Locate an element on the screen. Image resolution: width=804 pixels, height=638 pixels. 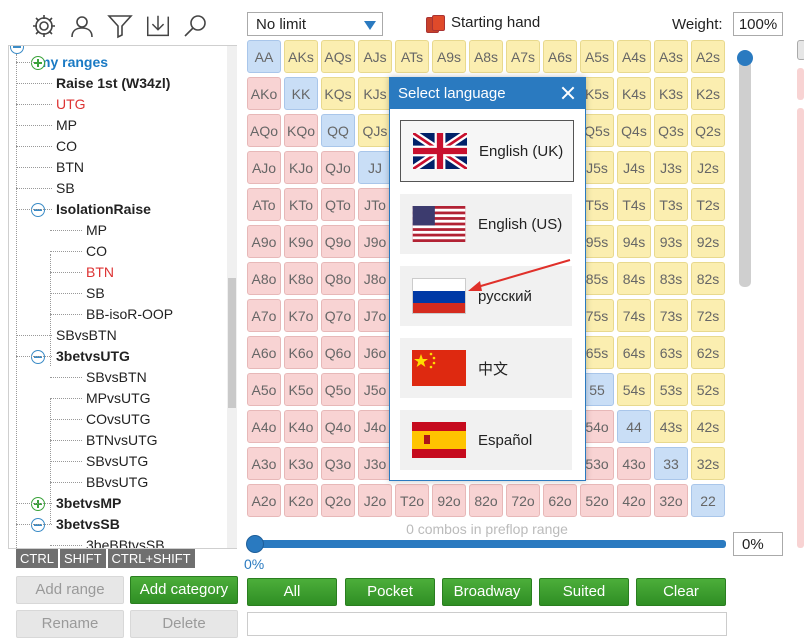
tree-item: 3betvsMP is located at coordinates (88, 503).